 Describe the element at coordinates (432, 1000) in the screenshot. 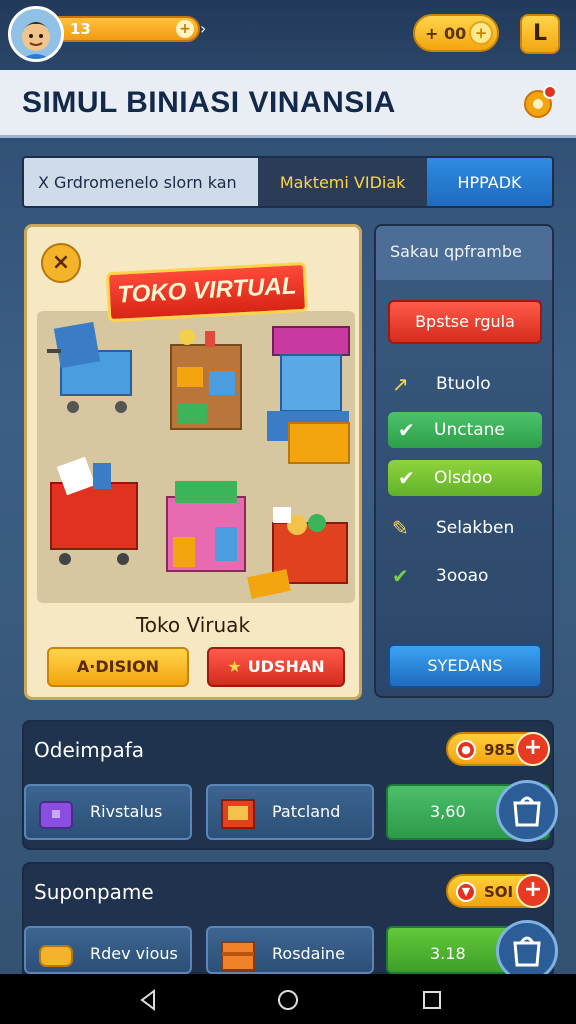

I see `recents-icon` at that location.